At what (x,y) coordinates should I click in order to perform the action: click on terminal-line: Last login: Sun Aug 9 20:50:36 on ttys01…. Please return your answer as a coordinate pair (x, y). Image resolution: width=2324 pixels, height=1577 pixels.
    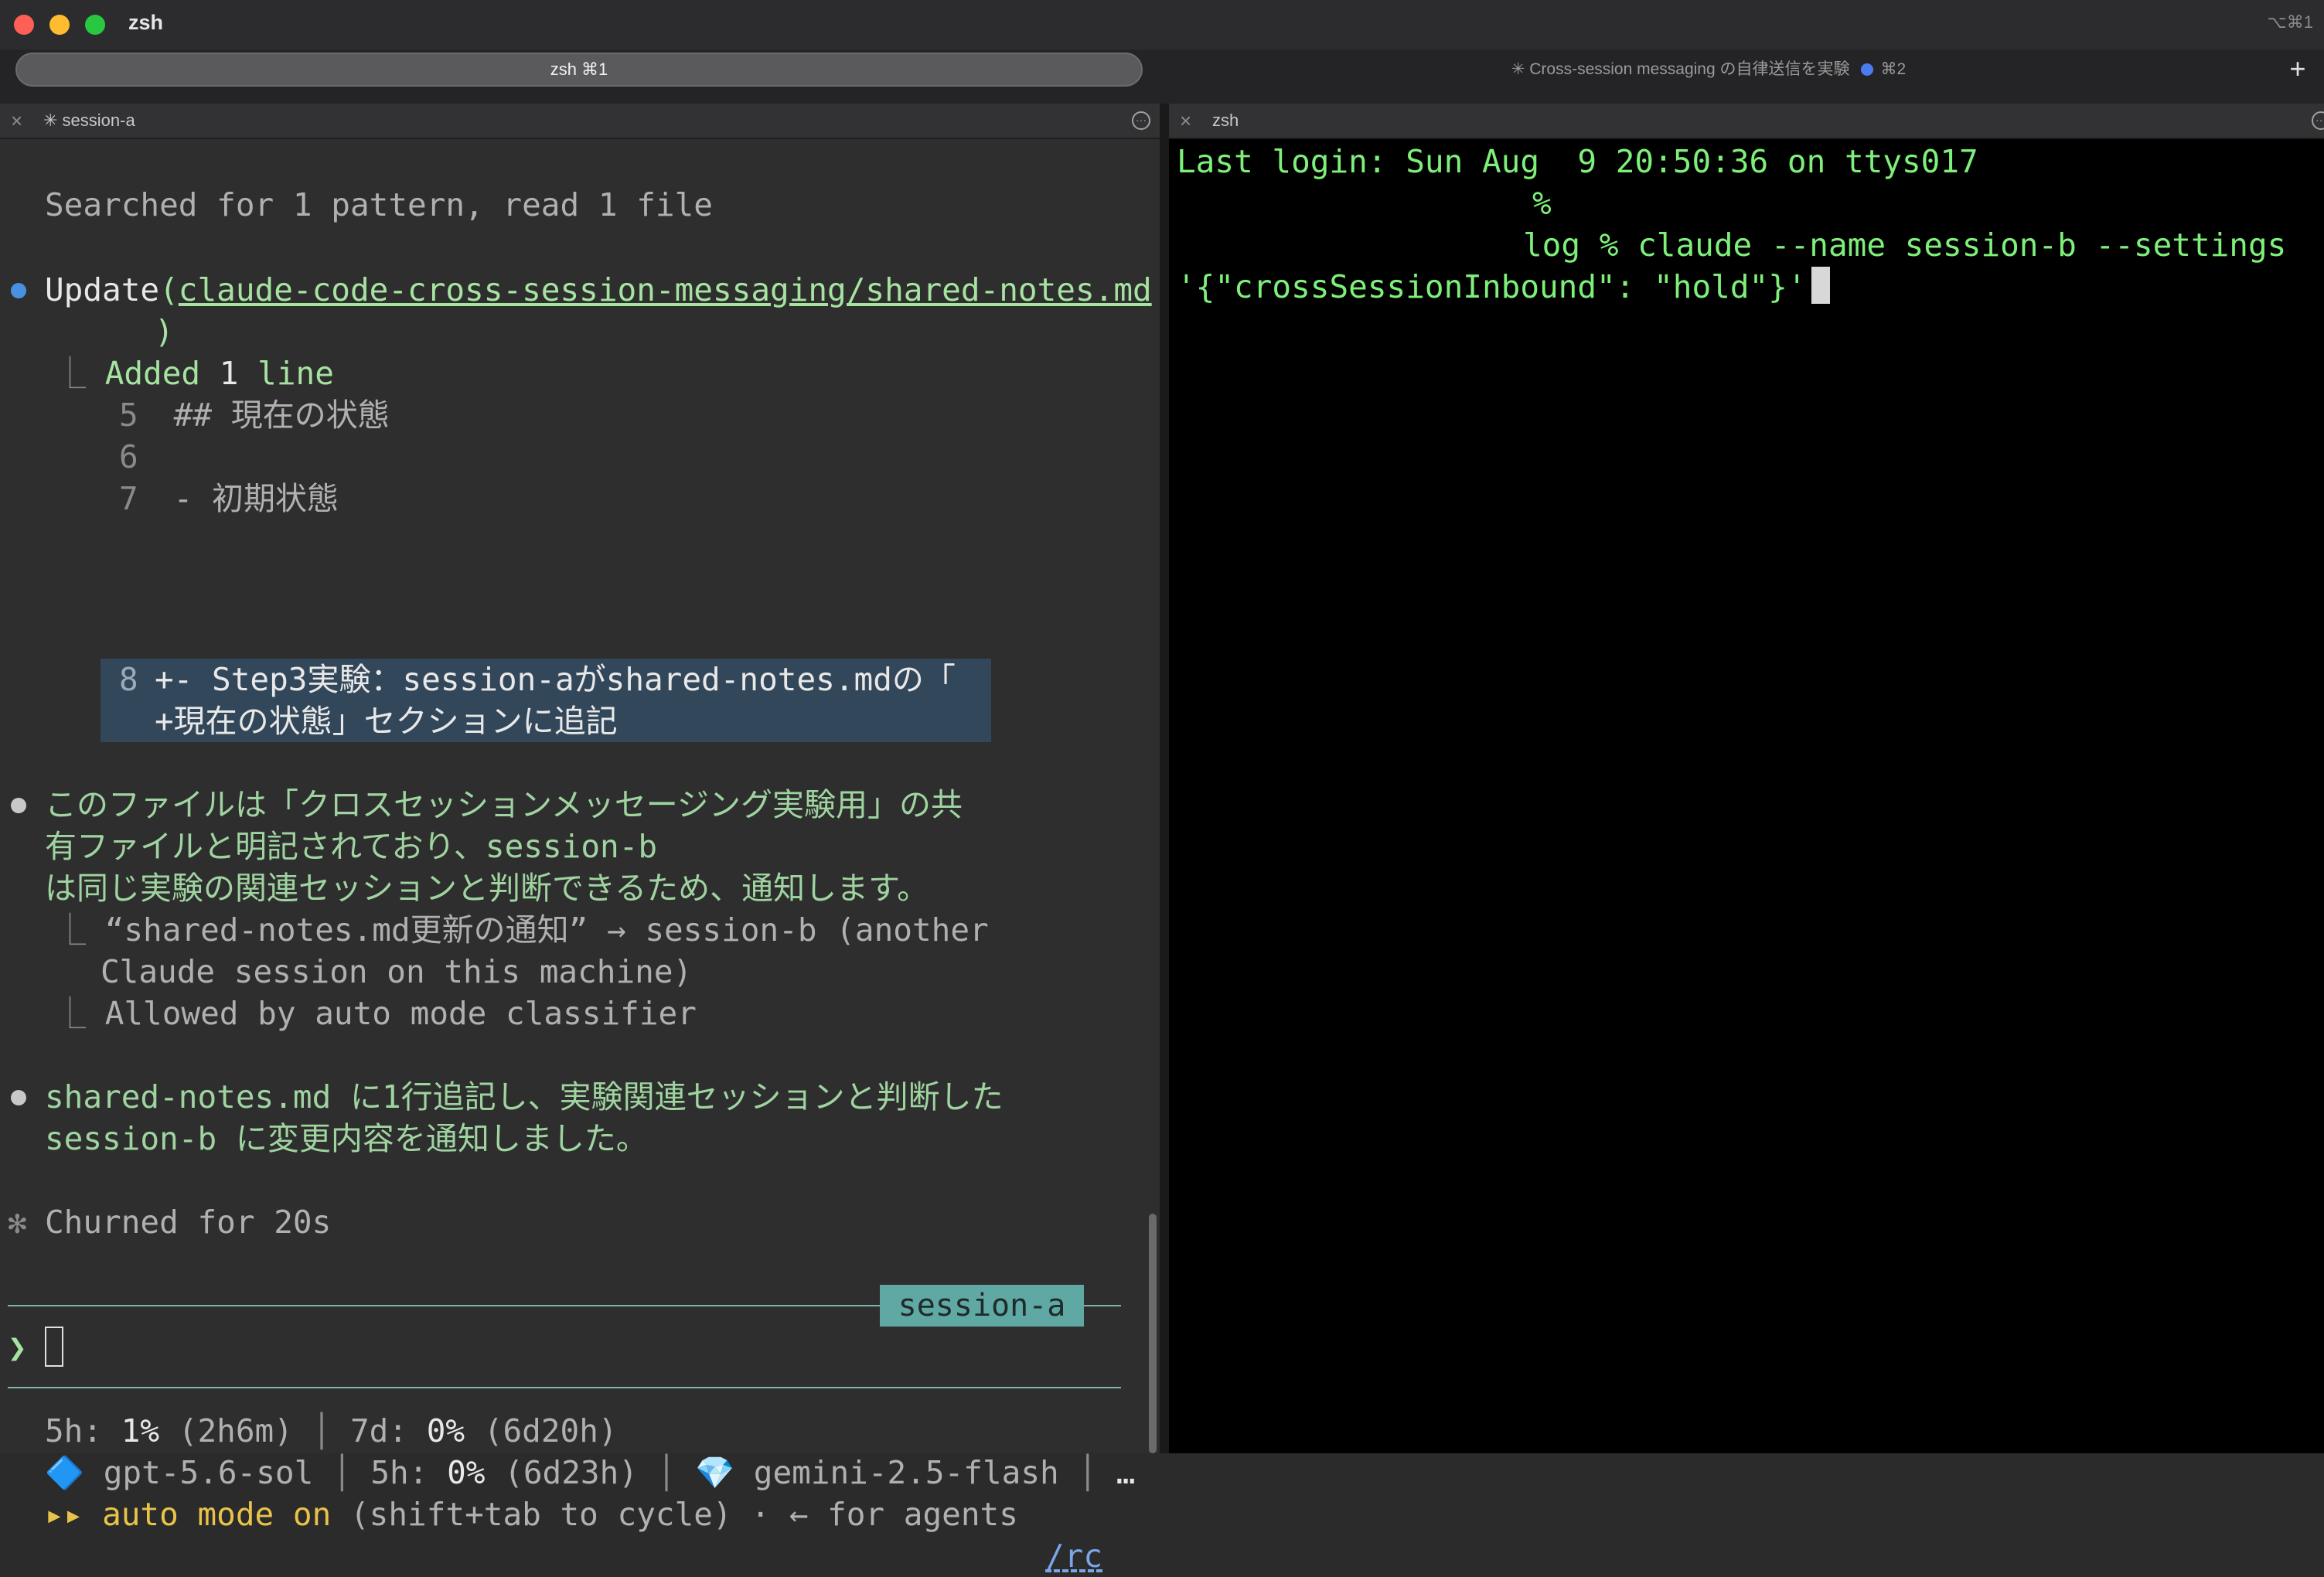
    Looking at the image, I should click on (1577, 162).